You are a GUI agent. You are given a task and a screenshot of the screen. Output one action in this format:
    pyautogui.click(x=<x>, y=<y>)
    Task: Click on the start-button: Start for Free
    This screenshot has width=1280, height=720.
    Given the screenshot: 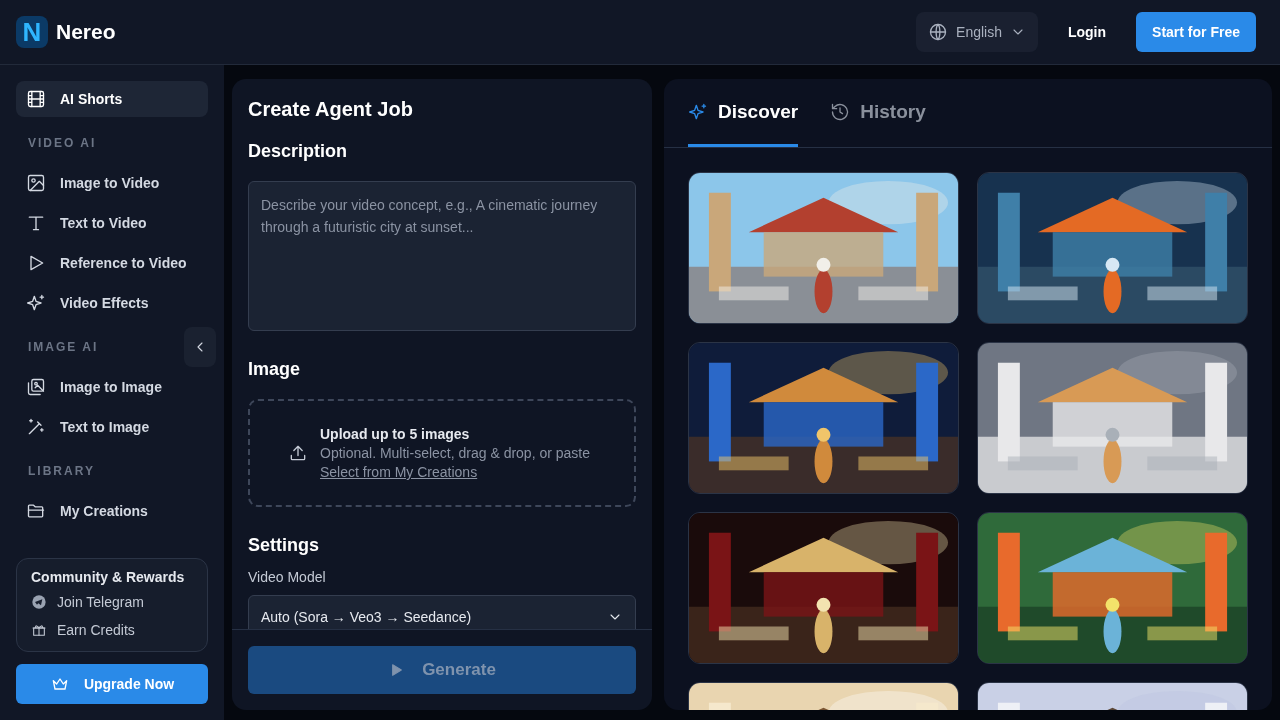 What is the action you would take?
    pyautogui.click(x=1196, y=32)
    